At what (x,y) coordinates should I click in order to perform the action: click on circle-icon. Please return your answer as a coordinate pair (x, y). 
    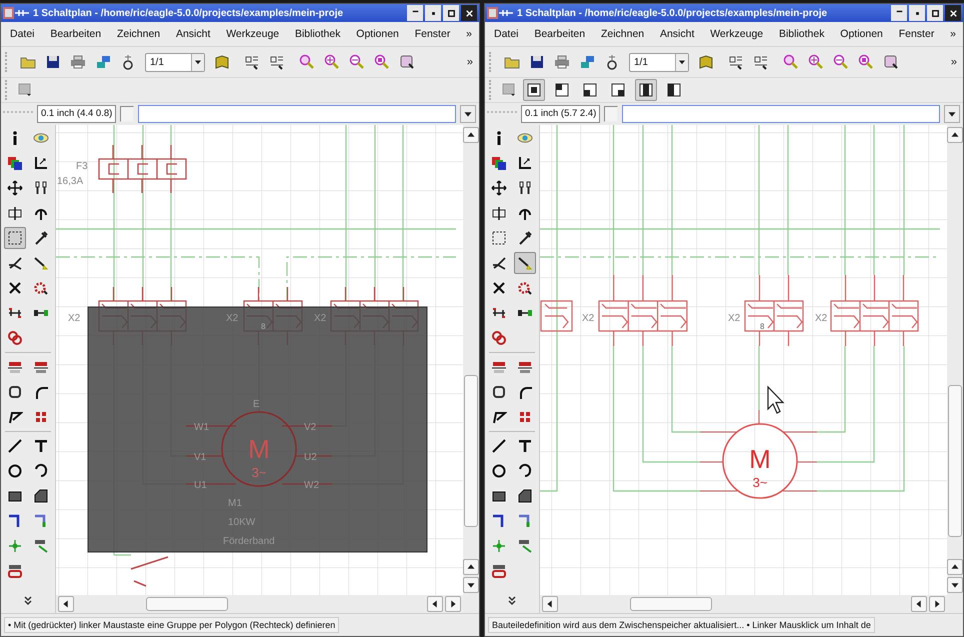
    Looking at the image, I should click on (15, 471).